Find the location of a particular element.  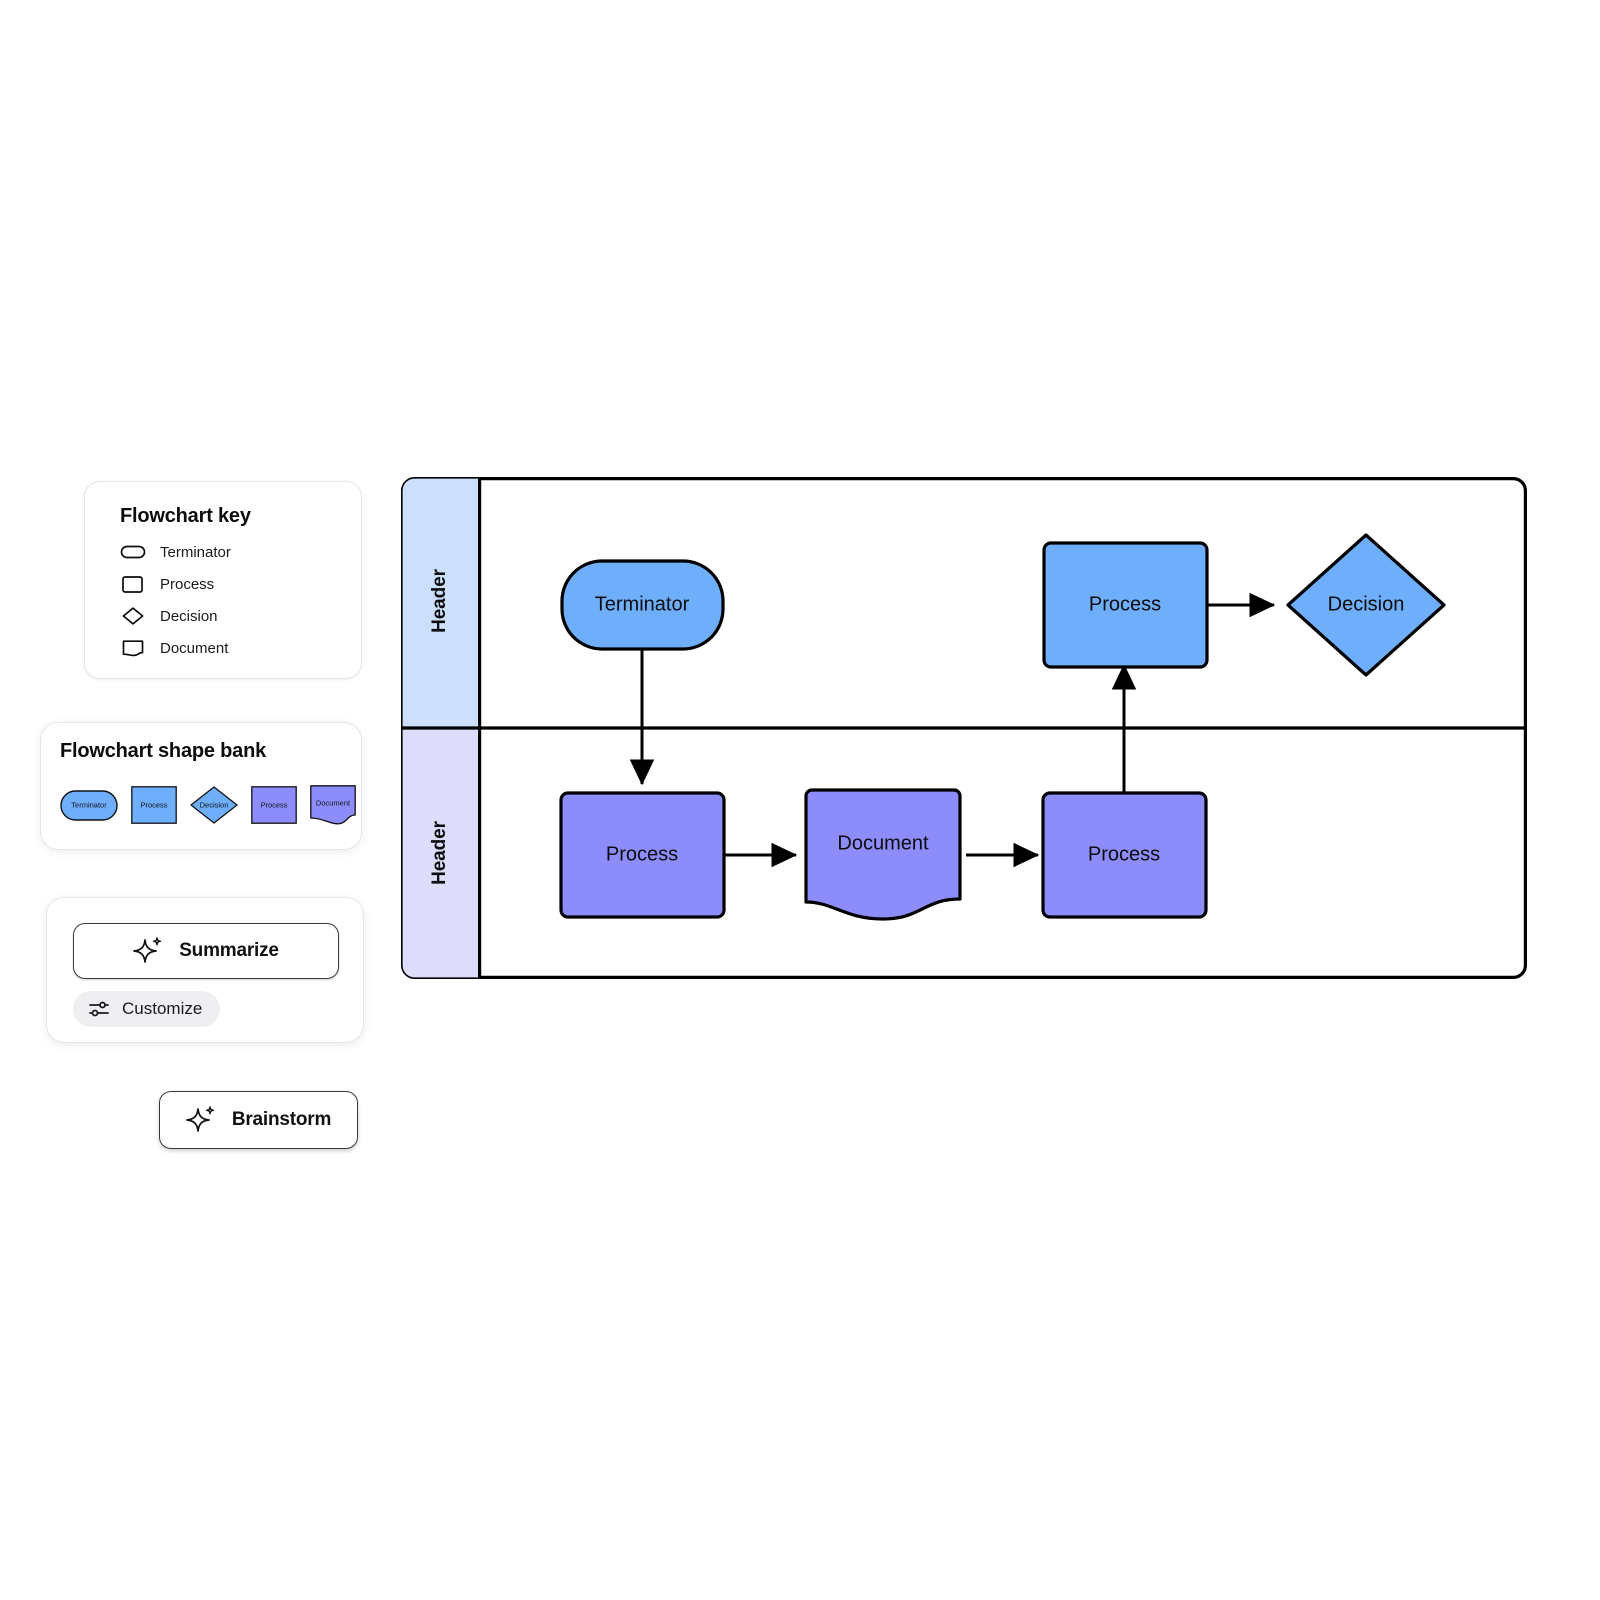

key-label-decision: Decision is located at coordinates (189, 616).